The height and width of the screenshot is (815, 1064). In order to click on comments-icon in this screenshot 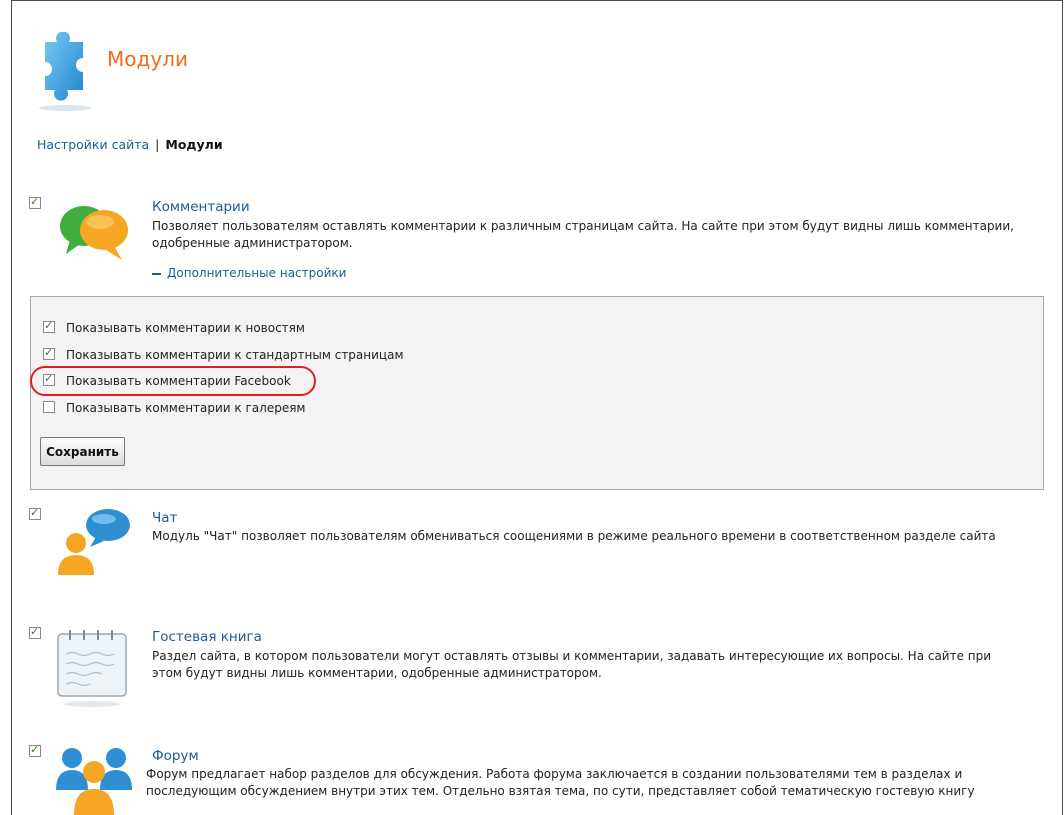, I will do `click(94, 233)`.